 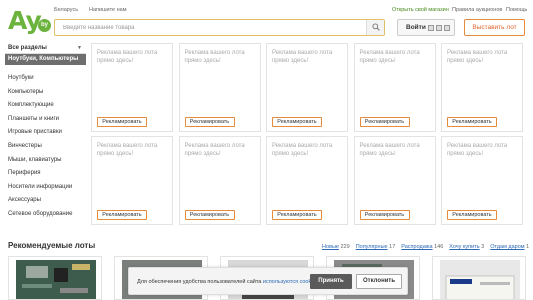 I want to click on search-button, so click(x=375, y=27).